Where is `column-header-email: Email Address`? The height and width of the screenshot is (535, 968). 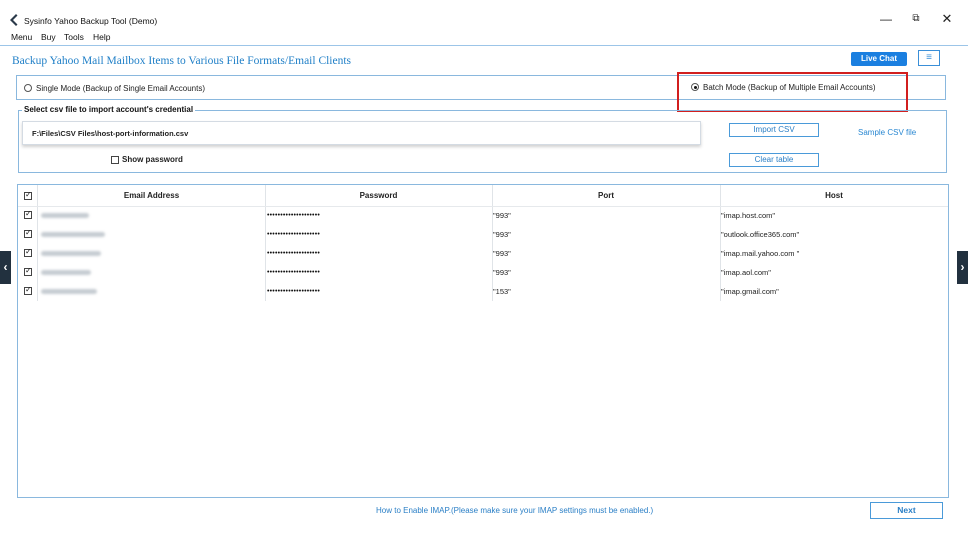 column-header-email: Email Address is located at coordinates (151, 195).